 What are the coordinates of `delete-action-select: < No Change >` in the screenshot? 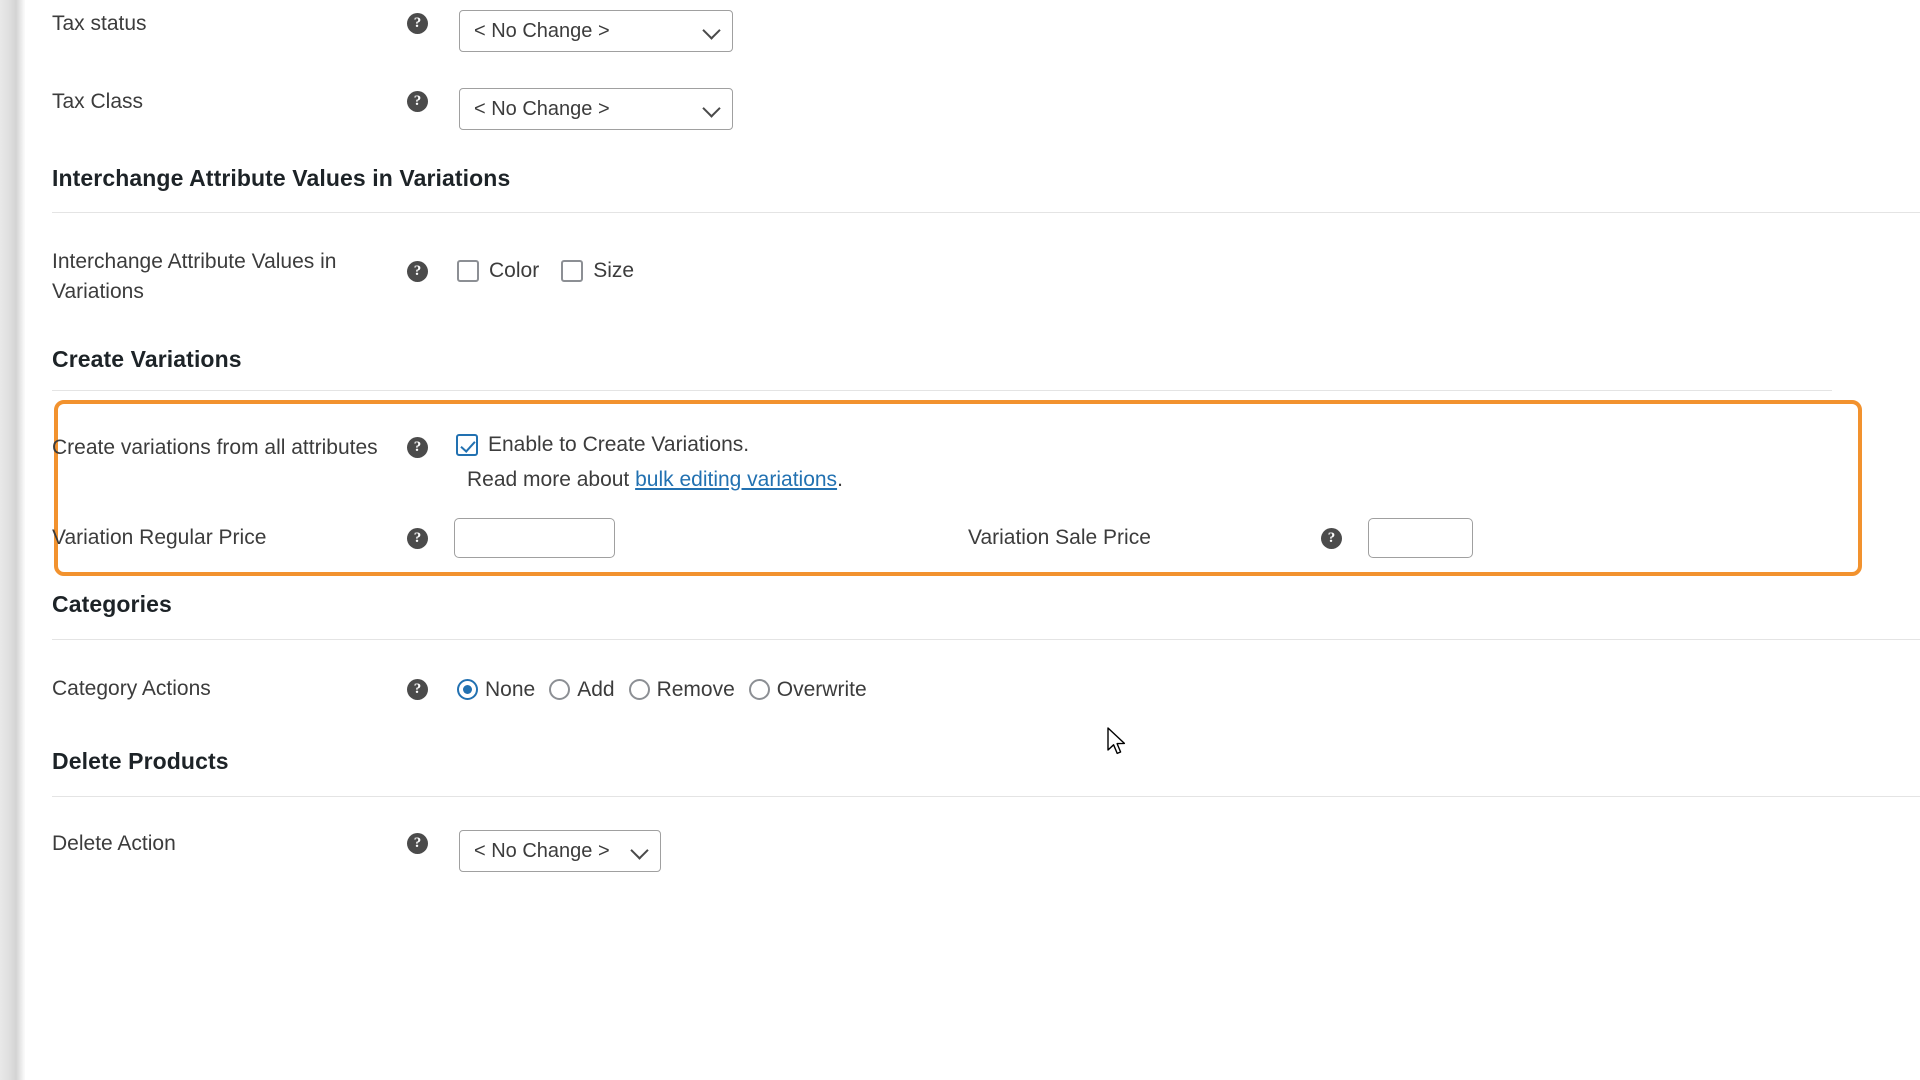 It's located at (560, 851).